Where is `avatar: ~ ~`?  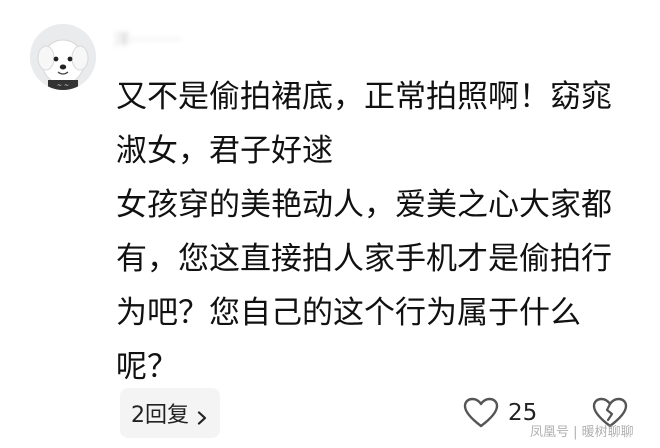 avatar: ~ ~ is located at coordinates (63, 57).